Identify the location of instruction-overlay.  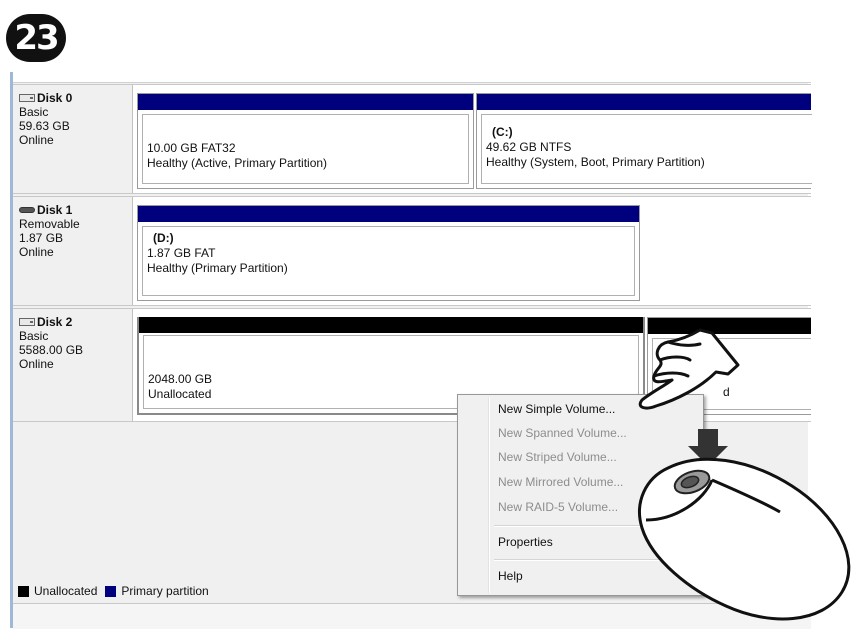
(744, 474).